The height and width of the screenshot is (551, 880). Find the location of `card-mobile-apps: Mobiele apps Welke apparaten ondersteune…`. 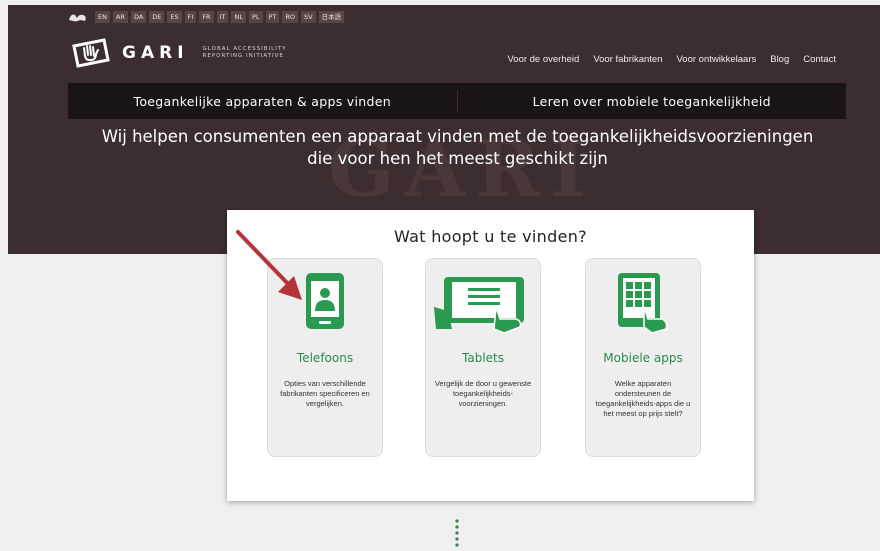

card-mobile-apps: Mobiele apps Welke apparaten ondersteune… is located at coordinates (643, 357).